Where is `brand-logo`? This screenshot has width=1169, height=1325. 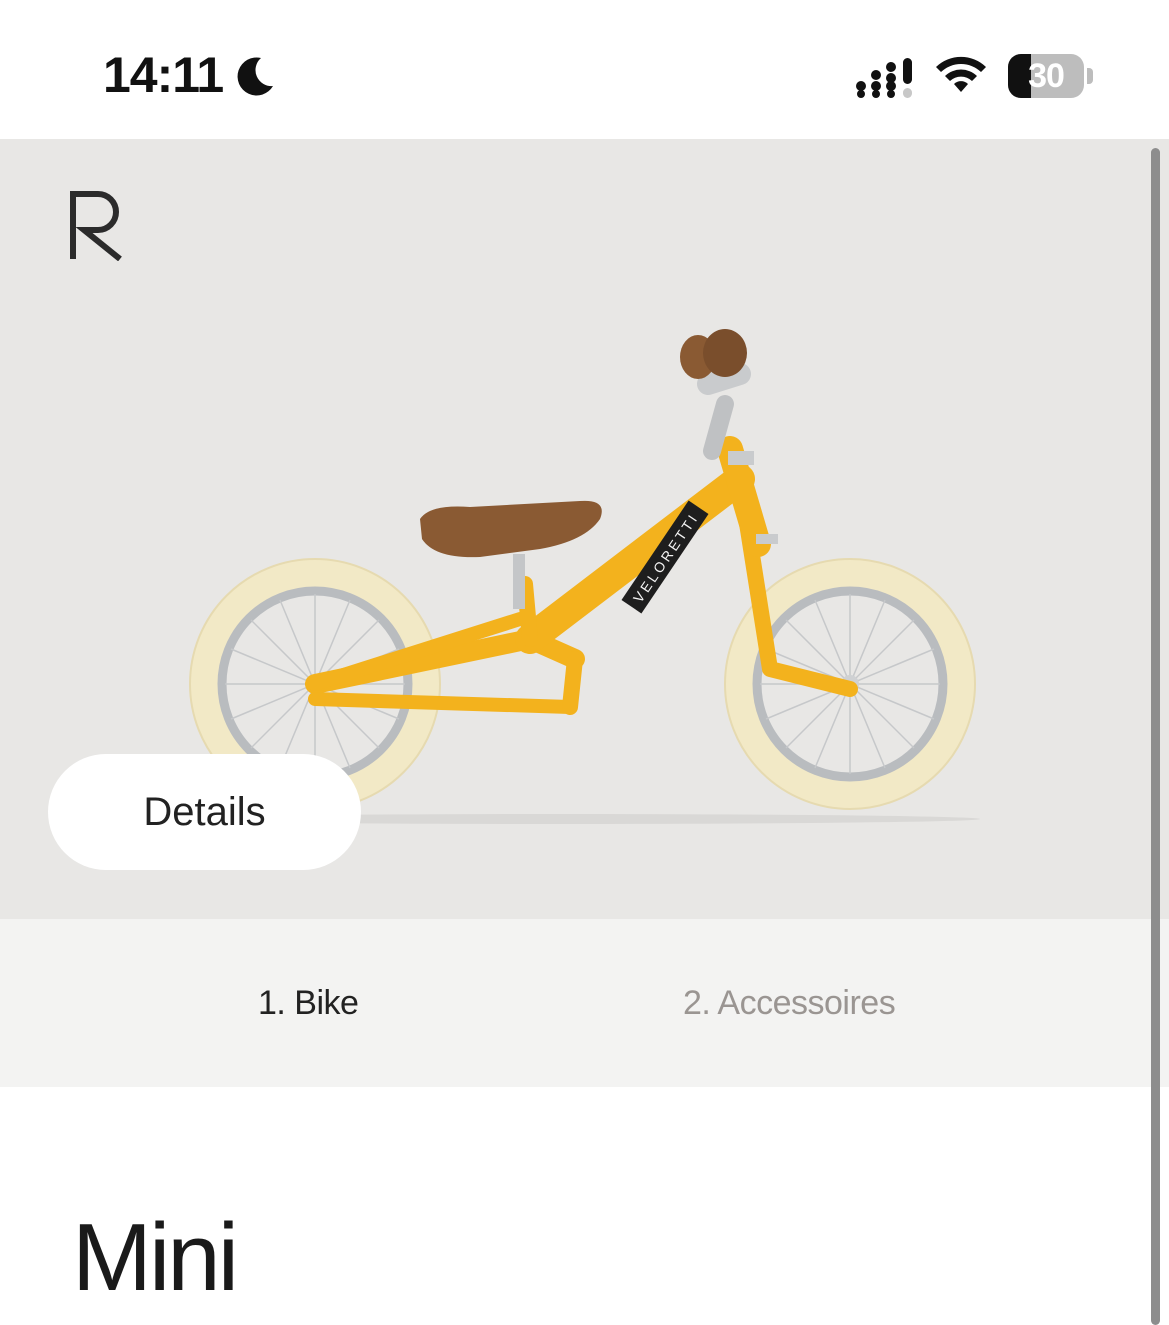
brand-logo is located at coordinates (98, 225).